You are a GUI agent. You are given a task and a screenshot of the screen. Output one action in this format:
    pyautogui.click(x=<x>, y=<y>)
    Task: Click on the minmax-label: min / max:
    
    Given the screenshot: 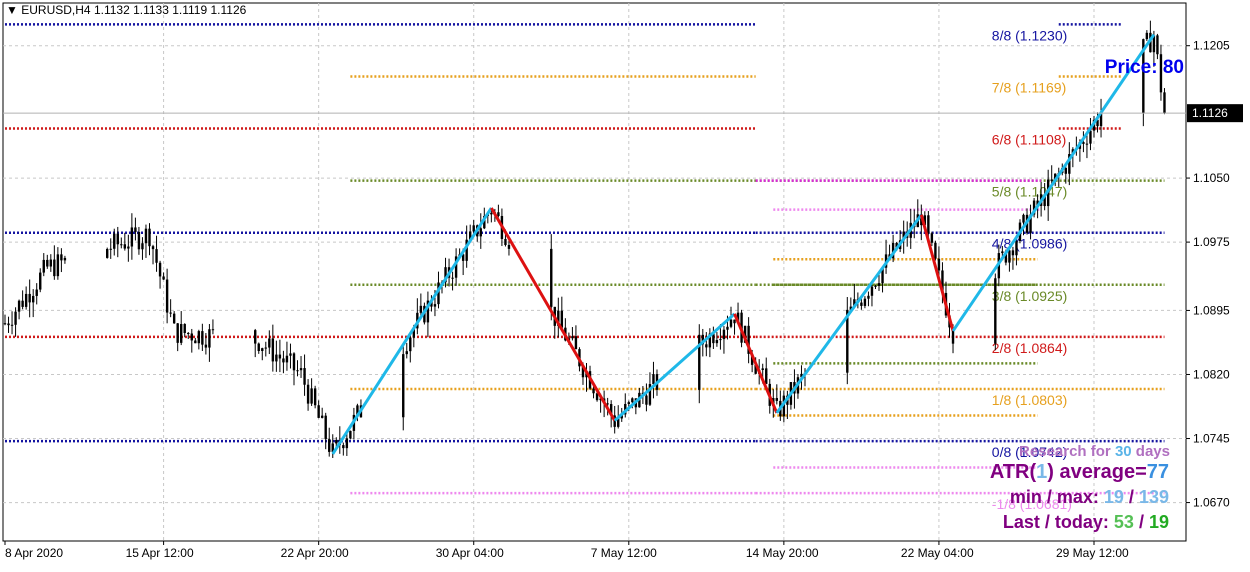 What is the action you would take?
    pyautogui.click(x=1054, y=497)
    